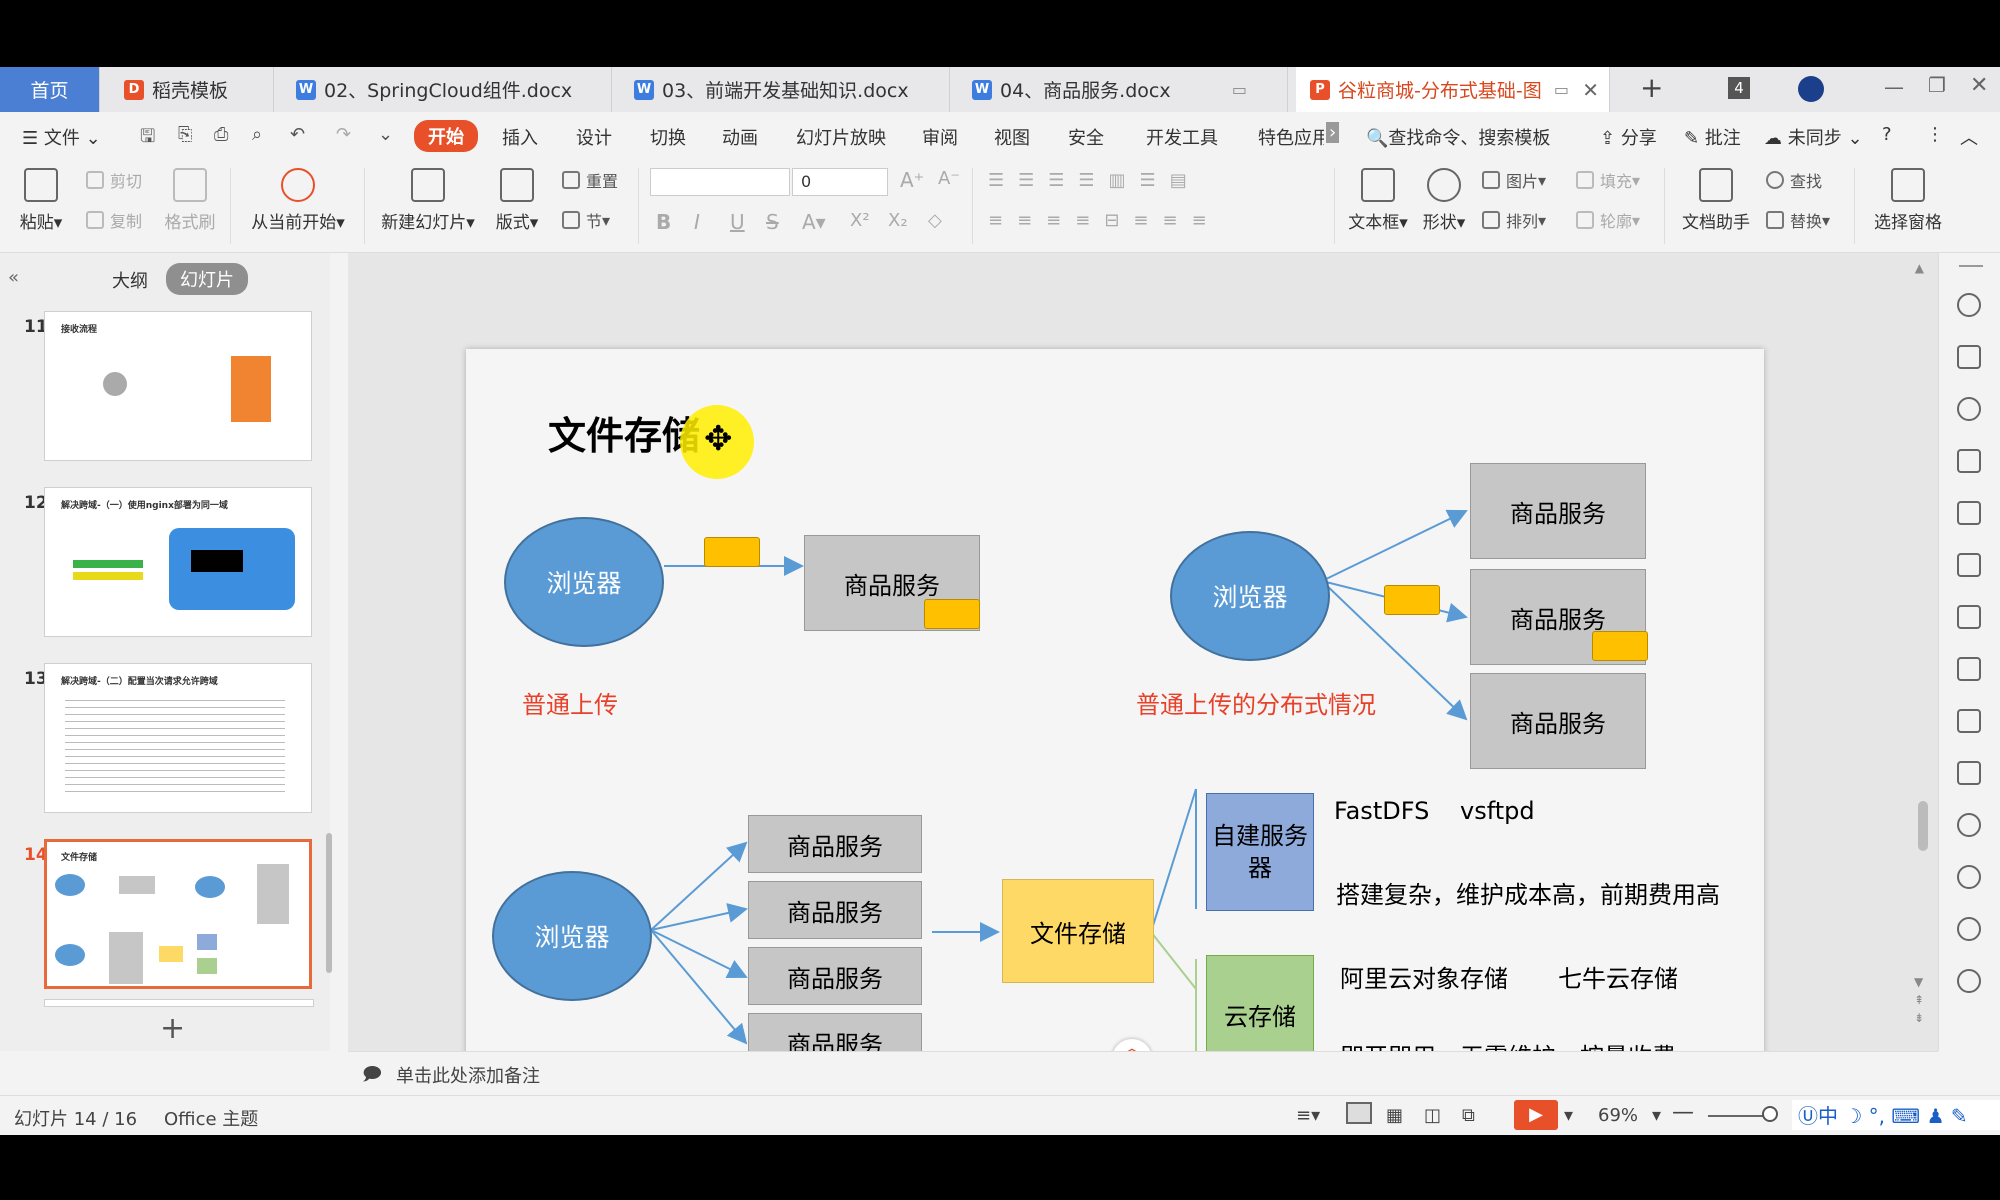  I want to click on sync-status: ☁ 未同步 ⌄, so click(1813, 137).